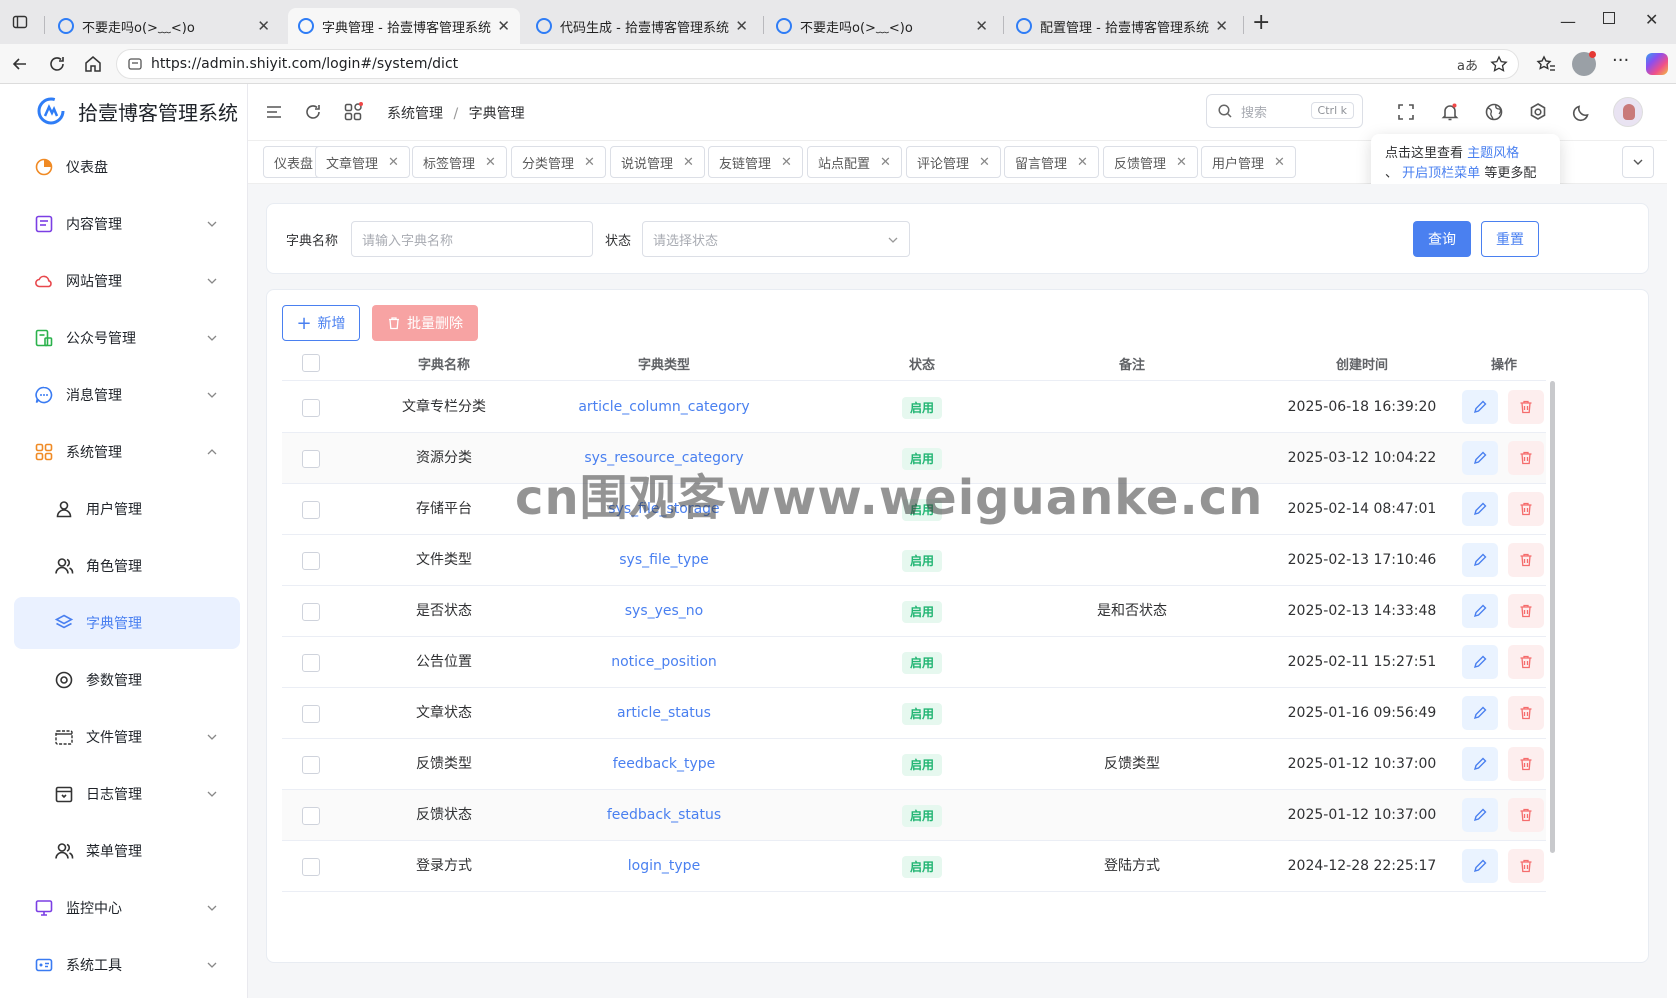 The width and height of the screenshot is (1676, 998). I want to click on bell-icon, so click(1450, 112).